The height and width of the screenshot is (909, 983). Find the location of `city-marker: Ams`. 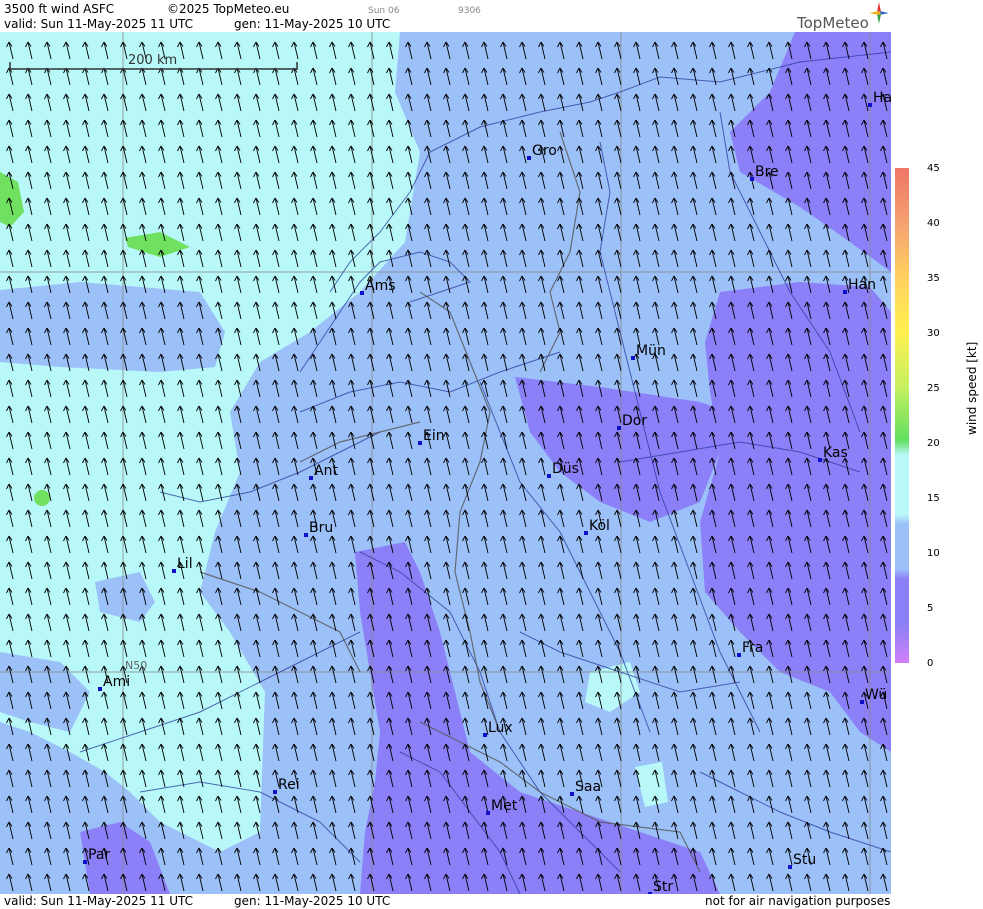

city-marker: Ams is located at coordinates (378, 286).